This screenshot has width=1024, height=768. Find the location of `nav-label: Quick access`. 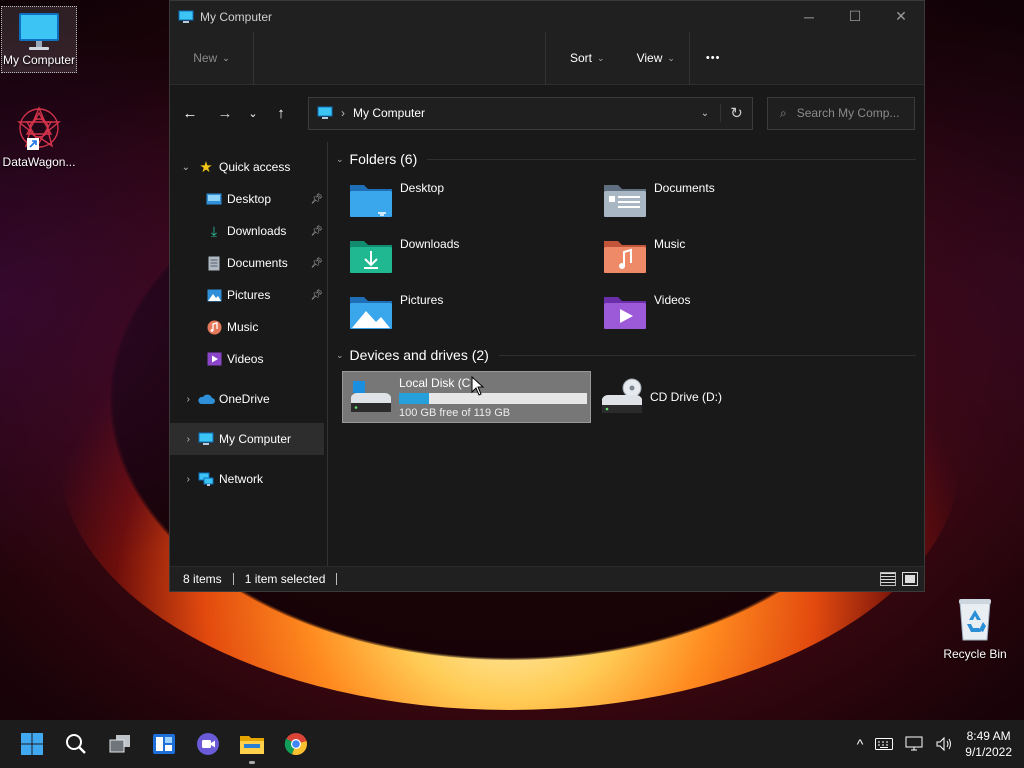

nav-label: Quick access is located at coordinates (255, 167).